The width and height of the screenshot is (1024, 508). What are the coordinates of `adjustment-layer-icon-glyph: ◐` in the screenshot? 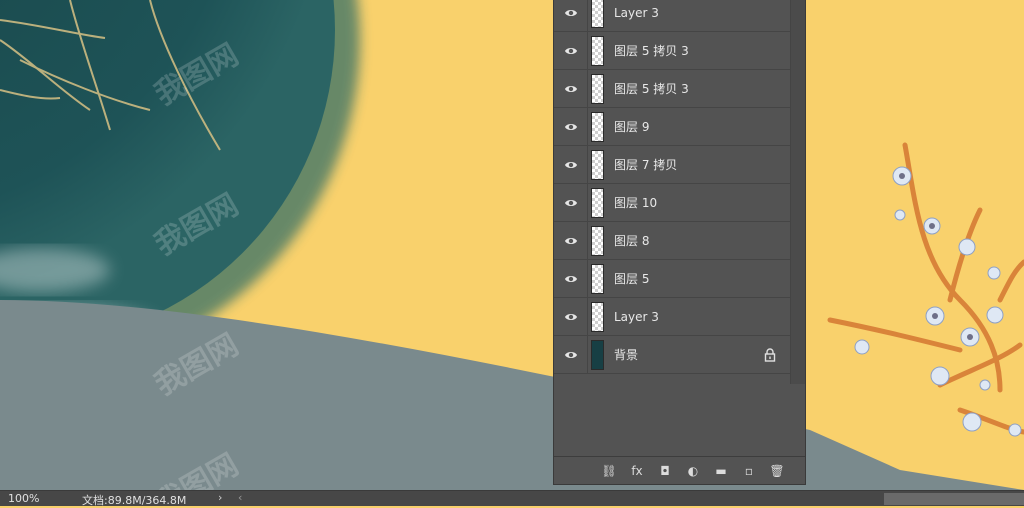 It's located at (693, 470).